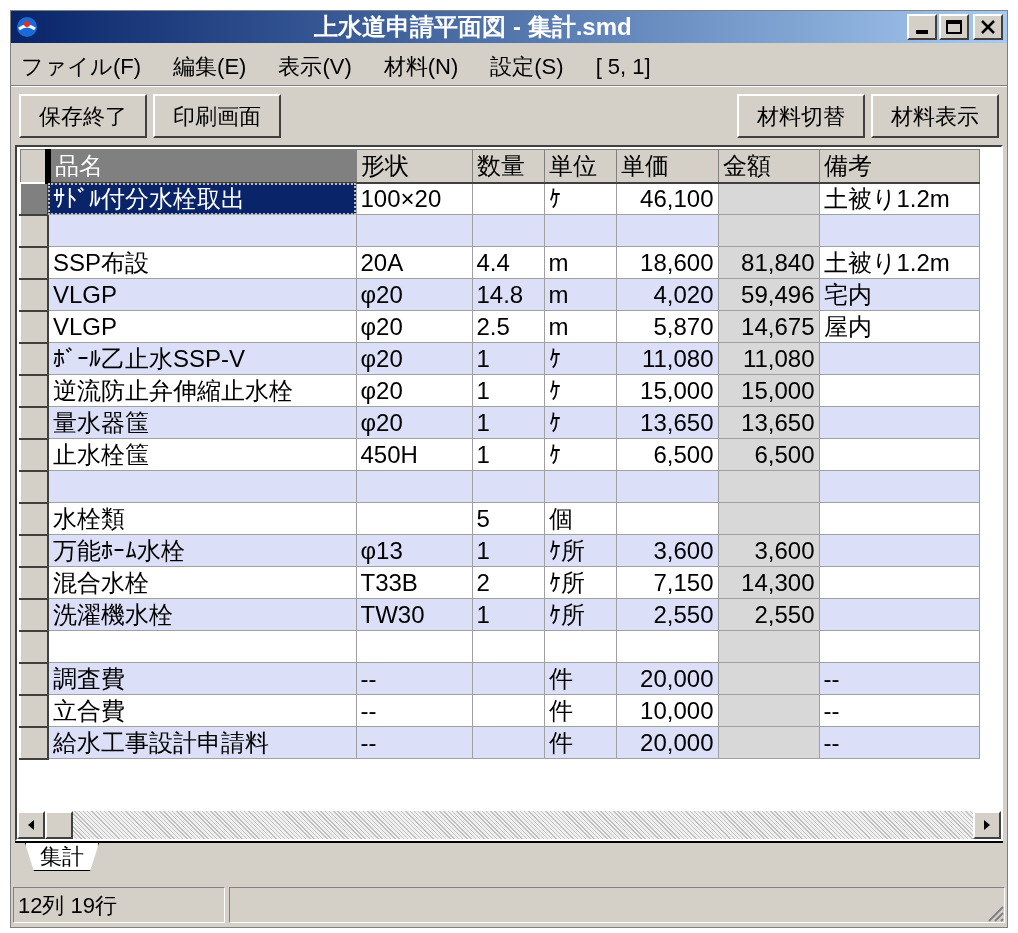 Image resolution: width=1018 pixels, height=933 pixels. I want to click on table-cell: 11,080, so click(667, 358).